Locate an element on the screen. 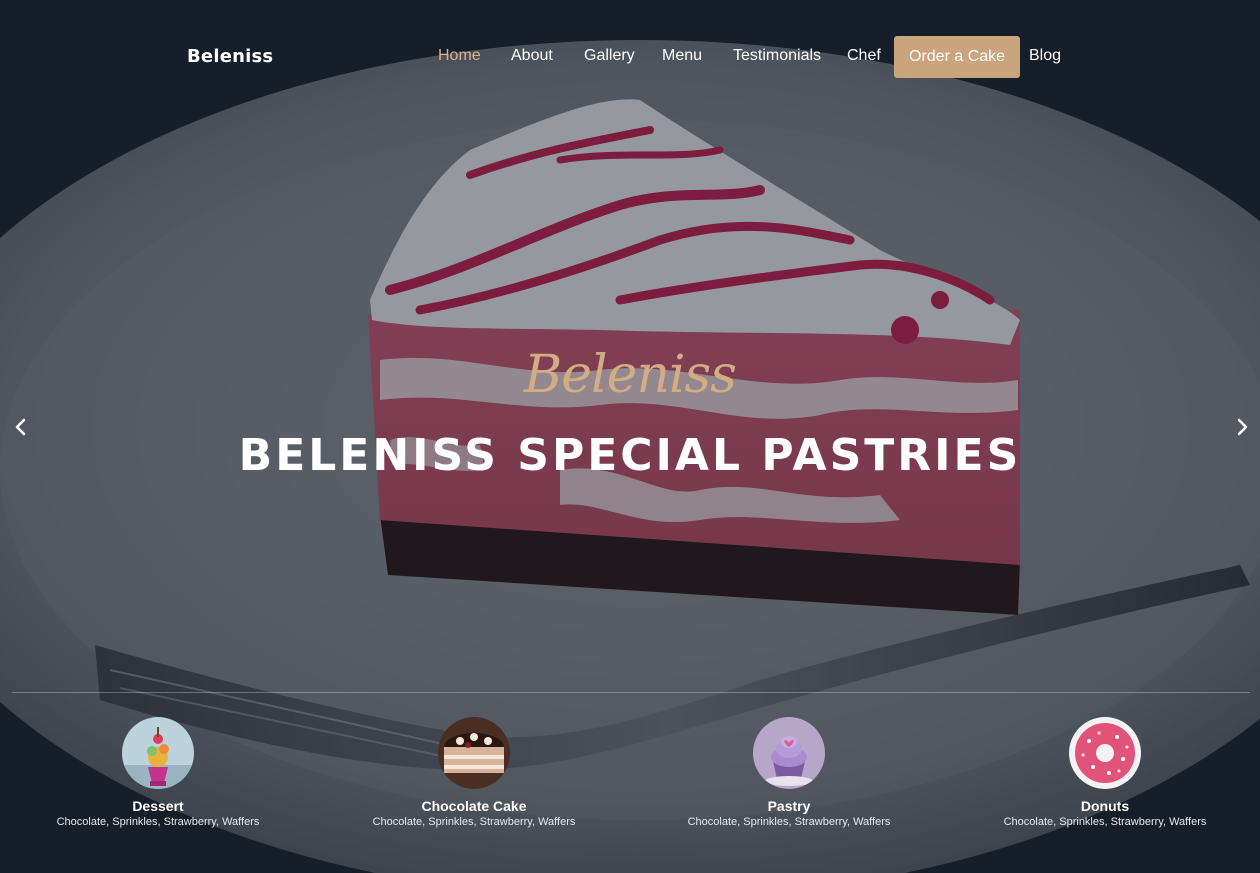 The height and width of the screenshot is (873, 1260). slider-prev-button is located at coordinates (21, 427).